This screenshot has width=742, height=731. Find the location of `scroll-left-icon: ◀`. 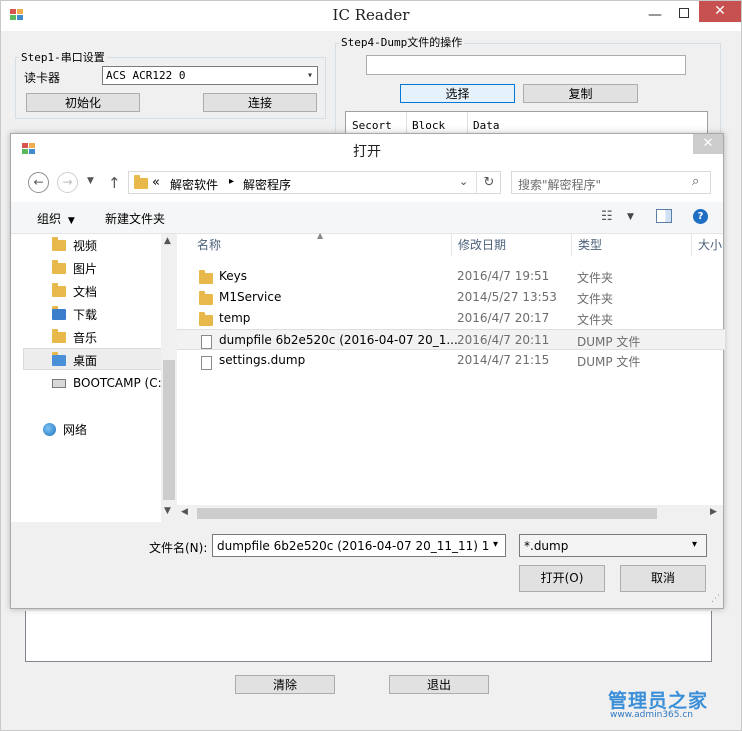

scroll-left-icon: ◀ is located at coordinates (184, 512).